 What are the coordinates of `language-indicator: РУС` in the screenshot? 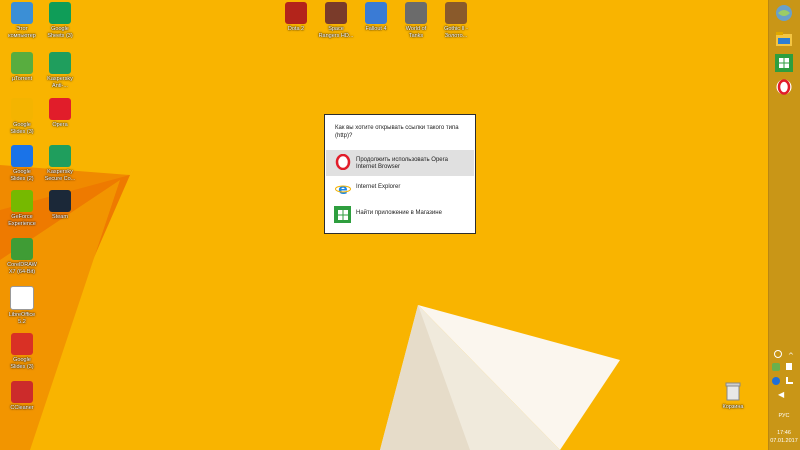 It's located at (784, 416).